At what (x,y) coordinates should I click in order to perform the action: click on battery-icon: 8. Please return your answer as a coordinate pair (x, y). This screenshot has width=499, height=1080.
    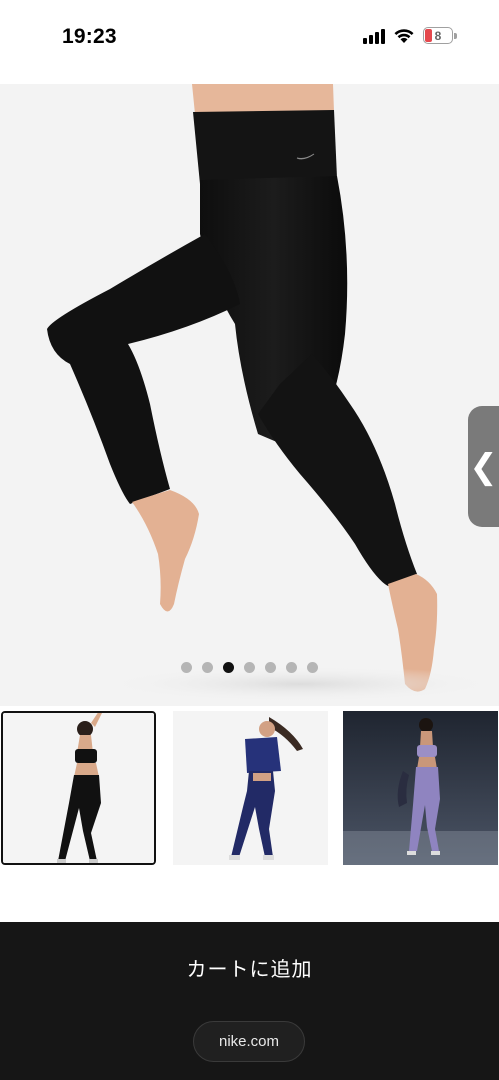
    Looking at the image, I should click on (438, 35).